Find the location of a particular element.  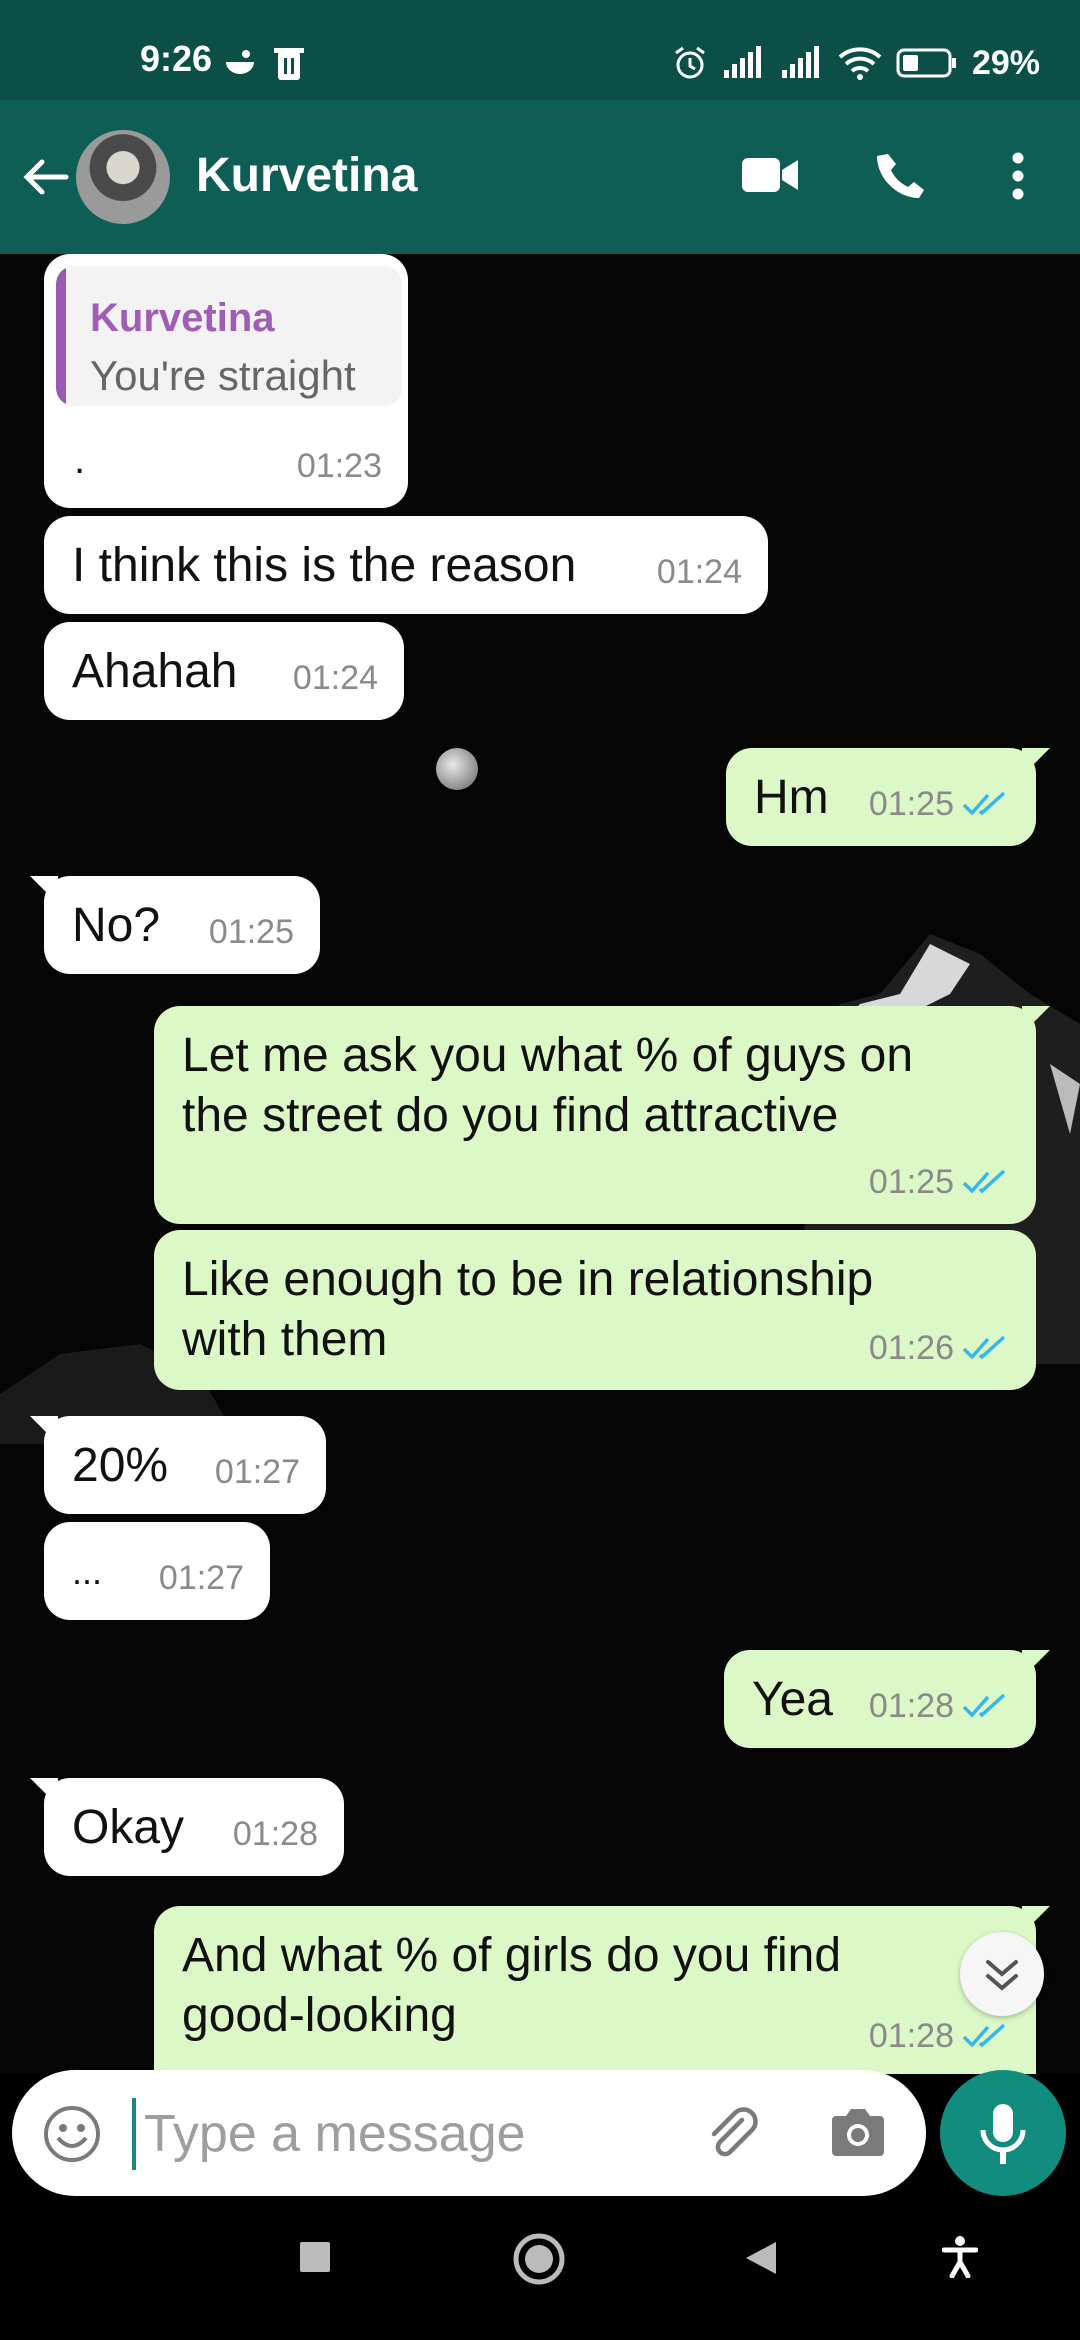

status-bar: 9:26 29% is located at coordinates (540, 50).